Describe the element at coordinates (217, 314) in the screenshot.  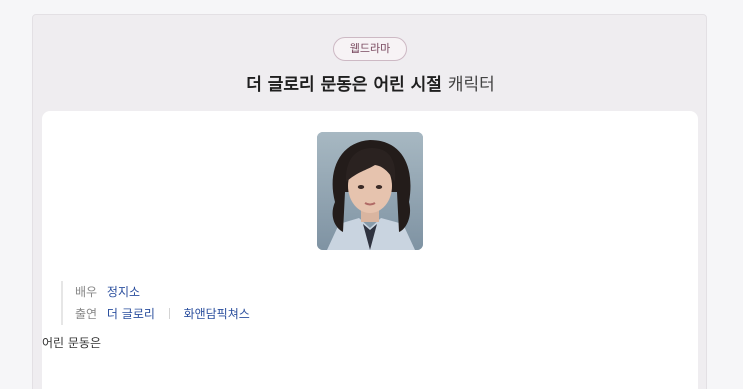
I see `appearance-link-studio: 화앤담픽쳐스` at that location.